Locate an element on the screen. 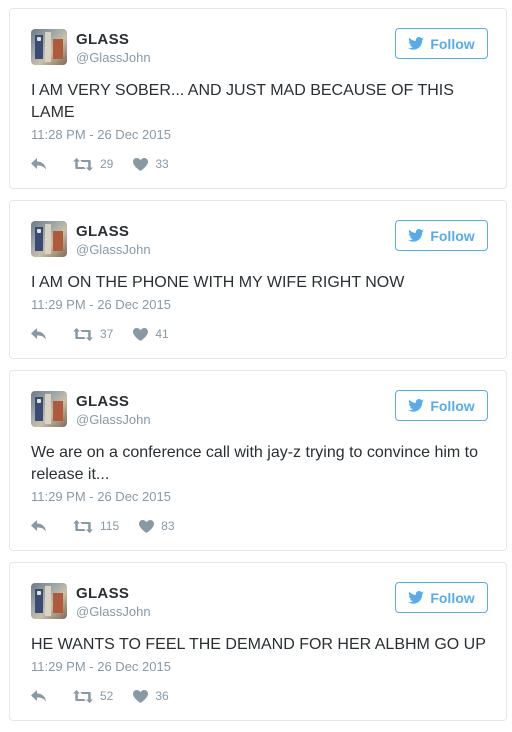 The height and width of the screenshot is (732, 512). tweet-timestamp: 11:28 PM - 26 Dec 2015 is located at coordinates (101, 134).